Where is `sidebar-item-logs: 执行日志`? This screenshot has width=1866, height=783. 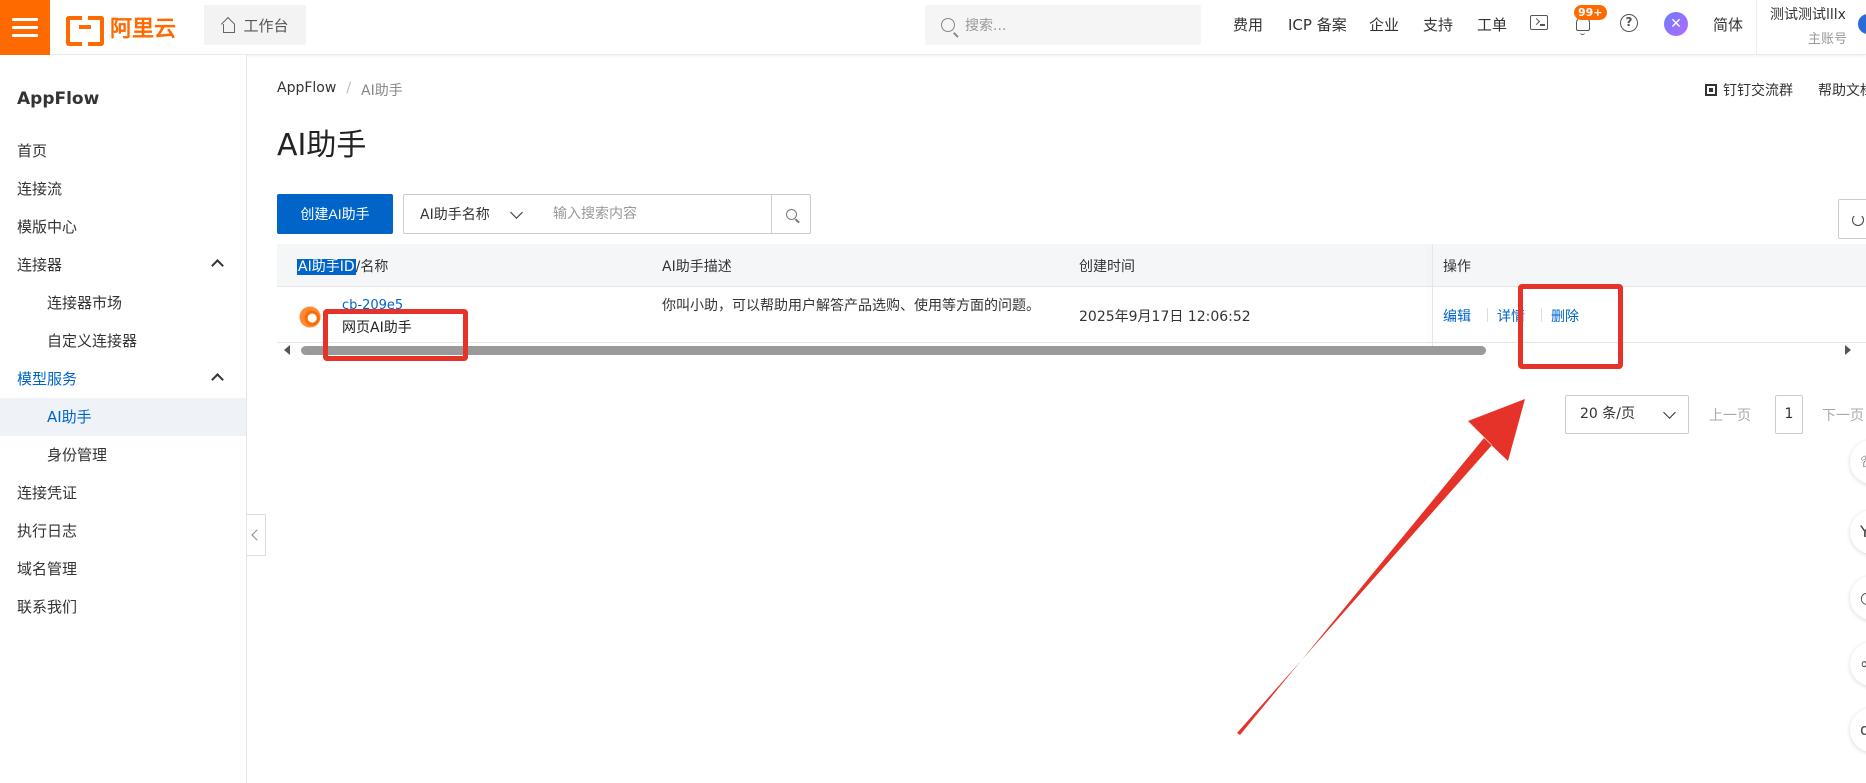
sidebar-item-logs: 执行日志 is located at coordinates (123, 531).